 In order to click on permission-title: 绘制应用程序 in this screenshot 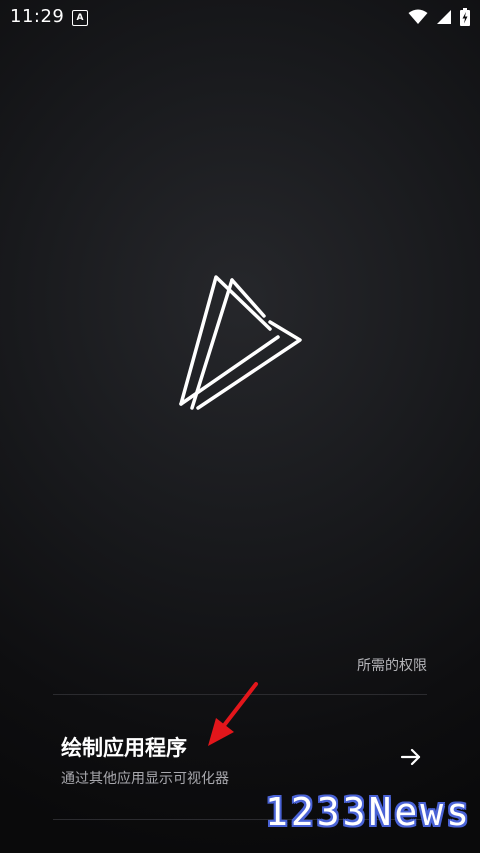, I will do `click(124, 748)`.